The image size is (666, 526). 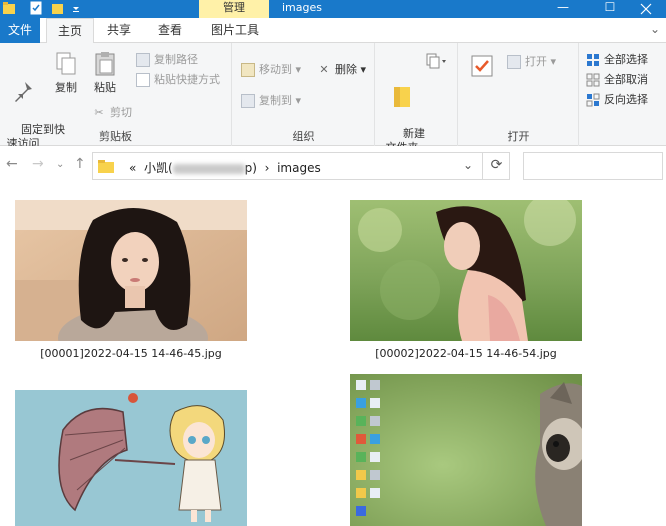 I want to click on copy-path-button: 复制路径, so click(x=167, y=60).